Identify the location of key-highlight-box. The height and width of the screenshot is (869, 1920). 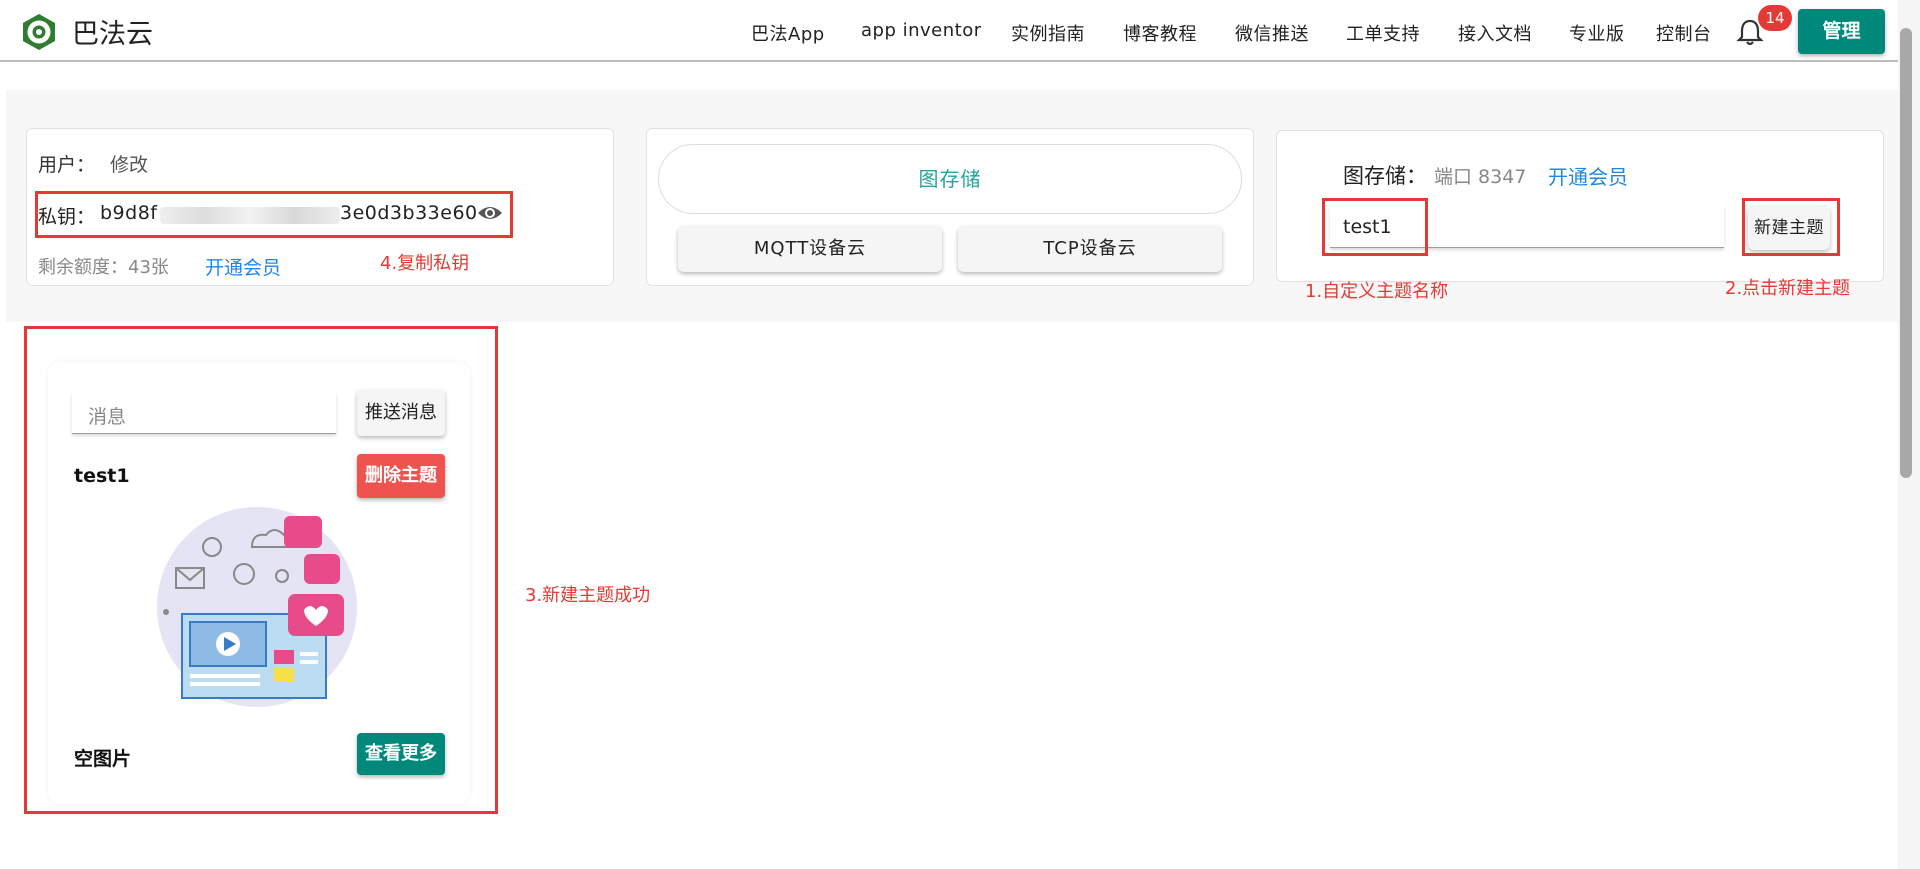
(274, 214).